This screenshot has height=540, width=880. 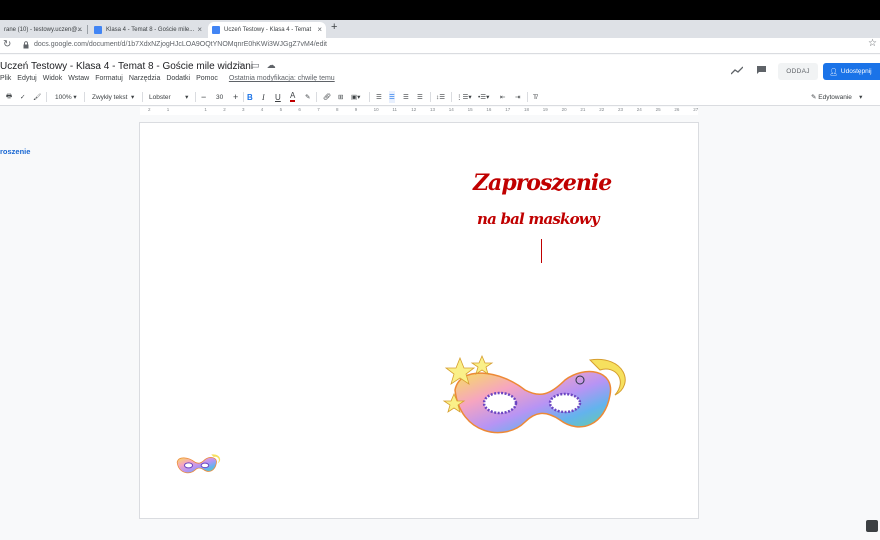 I want to click on increase-indent-icon: ⇥, so click(x=517, y=97).